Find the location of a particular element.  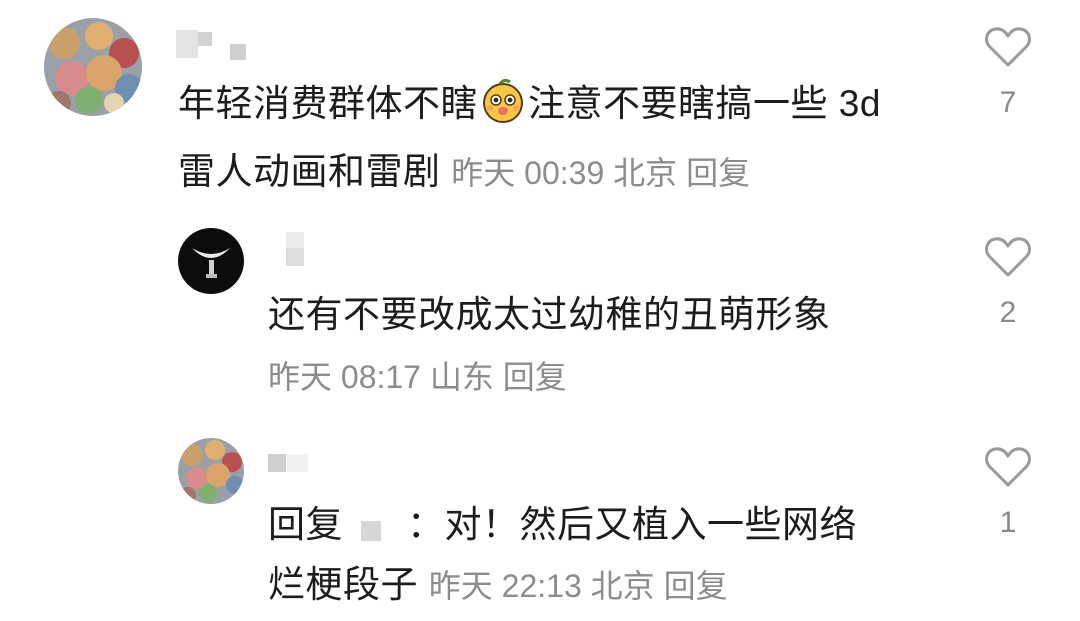

mention-username-redacted is located at coordinates (371, 531).